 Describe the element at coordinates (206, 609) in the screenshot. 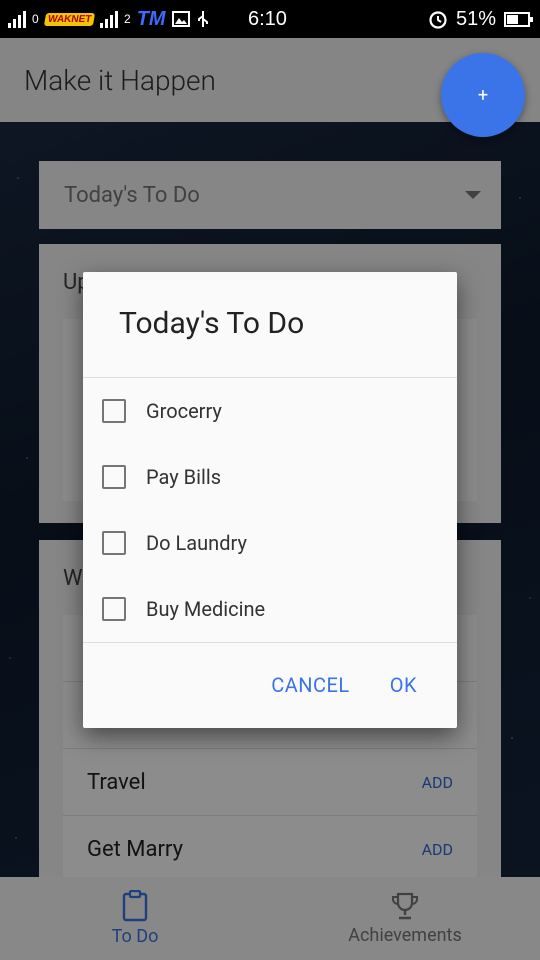

I see `todo-item-label: Buy Medicine` at that location.